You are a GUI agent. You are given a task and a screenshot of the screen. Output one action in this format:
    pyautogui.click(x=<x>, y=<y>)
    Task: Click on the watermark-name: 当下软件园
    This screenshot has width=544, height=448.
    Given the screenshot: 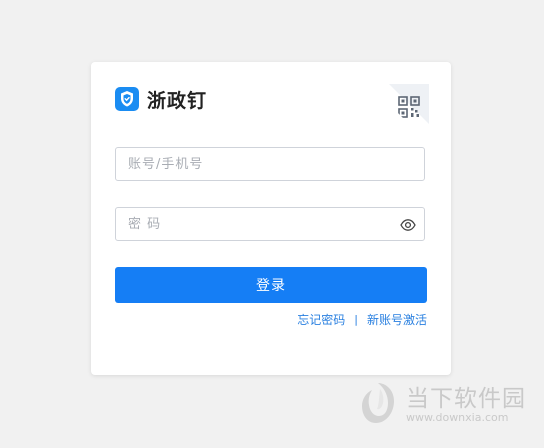 What is the action you would take?
    pyautogui.click(x=466, y=399)
    